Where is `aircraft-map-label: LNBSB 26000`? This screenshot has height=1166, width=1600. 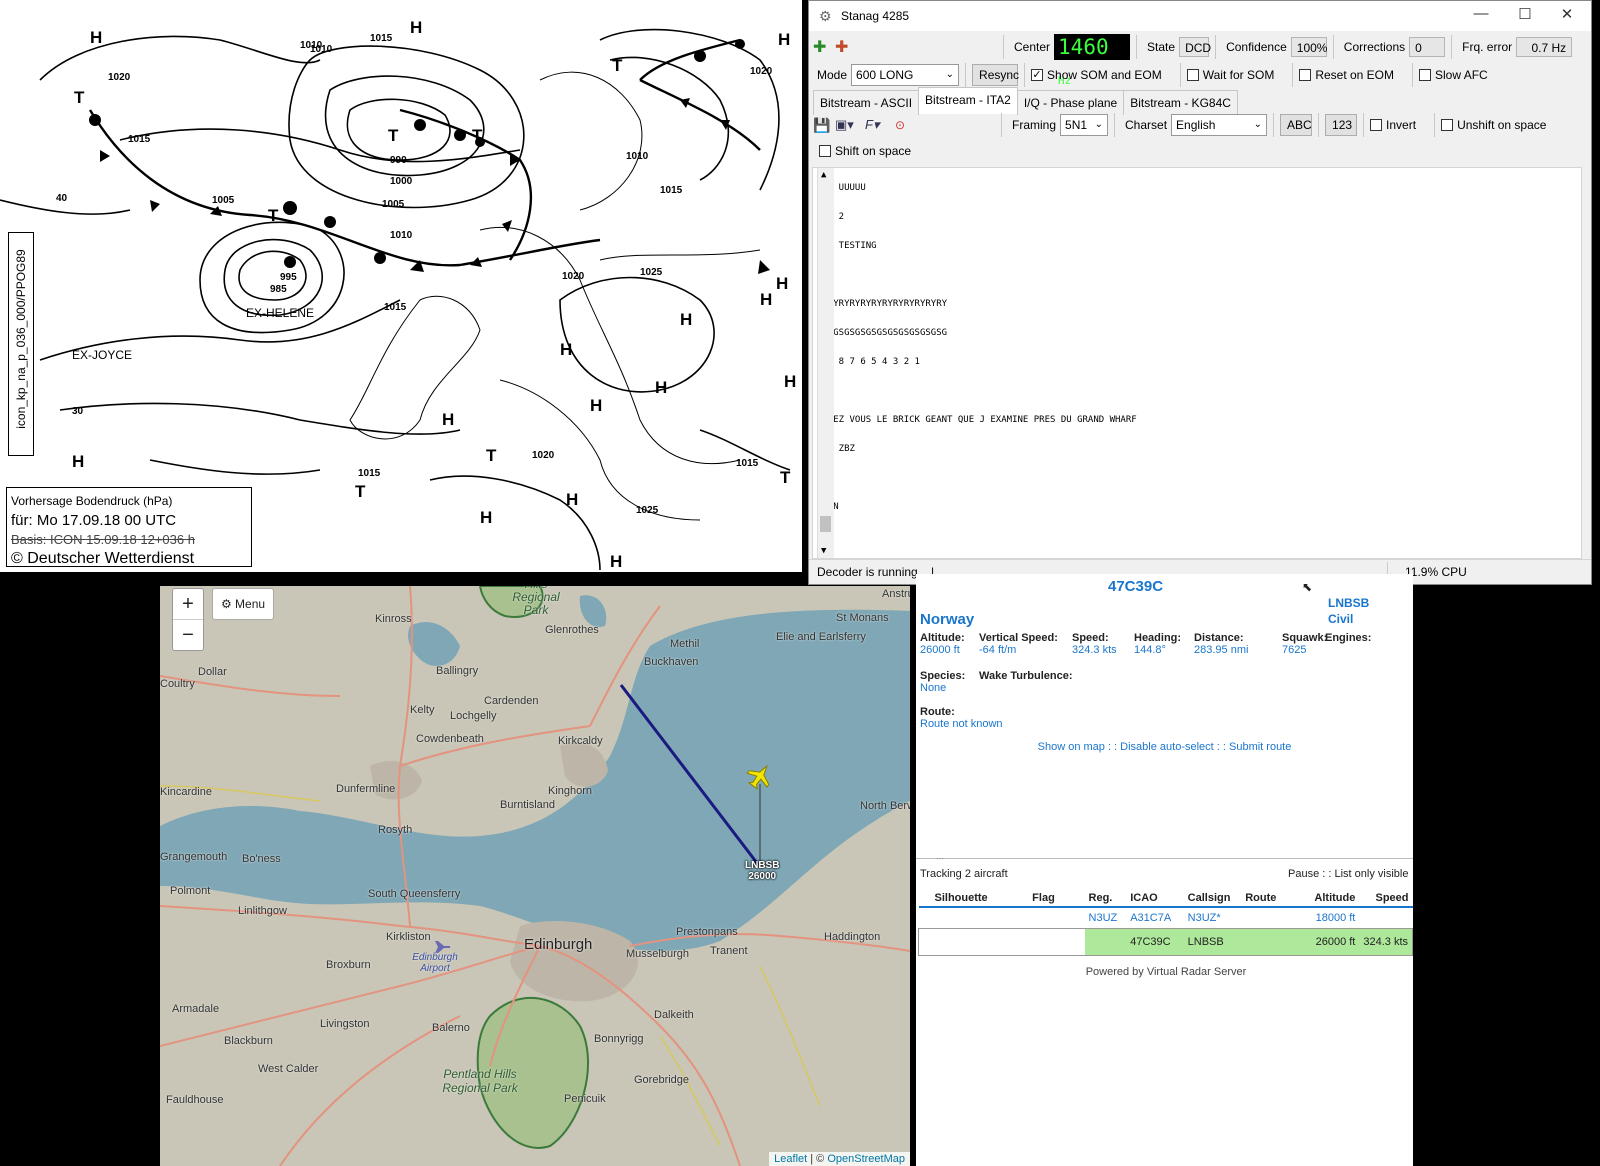
aircraft-map-label: LNBSB 26000 is located at coordinates (762, 871).